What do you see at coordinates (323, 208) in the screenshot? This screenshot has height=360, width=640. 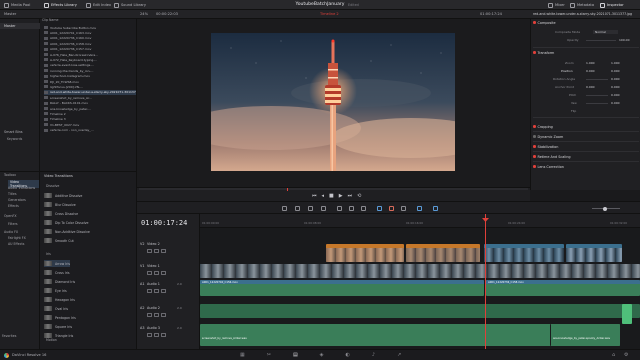 I see `blade-tool-icon` at bounding box center [323, 208].